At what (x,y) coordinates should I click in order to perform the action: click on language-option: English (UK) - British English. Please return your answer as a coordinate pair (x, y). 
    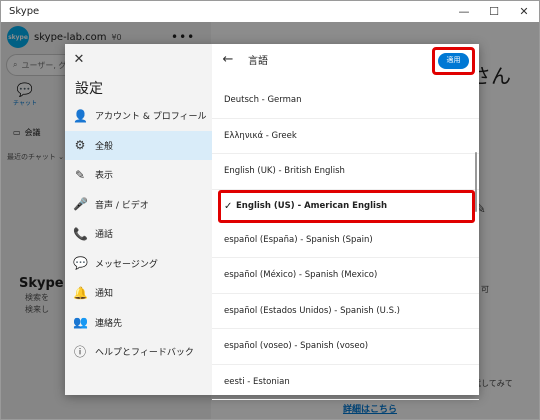
    Looking at the image, I should click on (345, 172).